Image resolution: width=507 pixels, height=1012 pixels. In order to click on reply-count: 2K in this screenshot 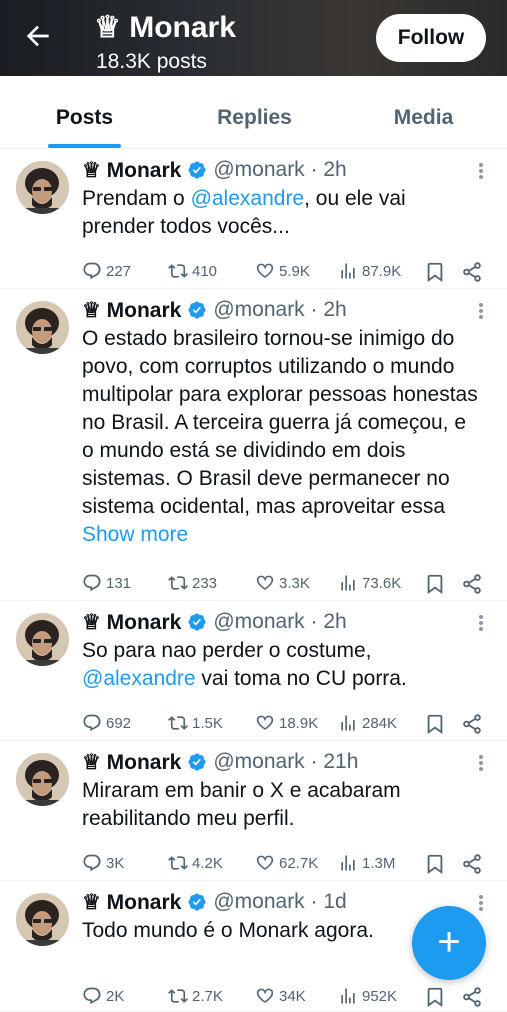, I will do `click(115, 996)`.